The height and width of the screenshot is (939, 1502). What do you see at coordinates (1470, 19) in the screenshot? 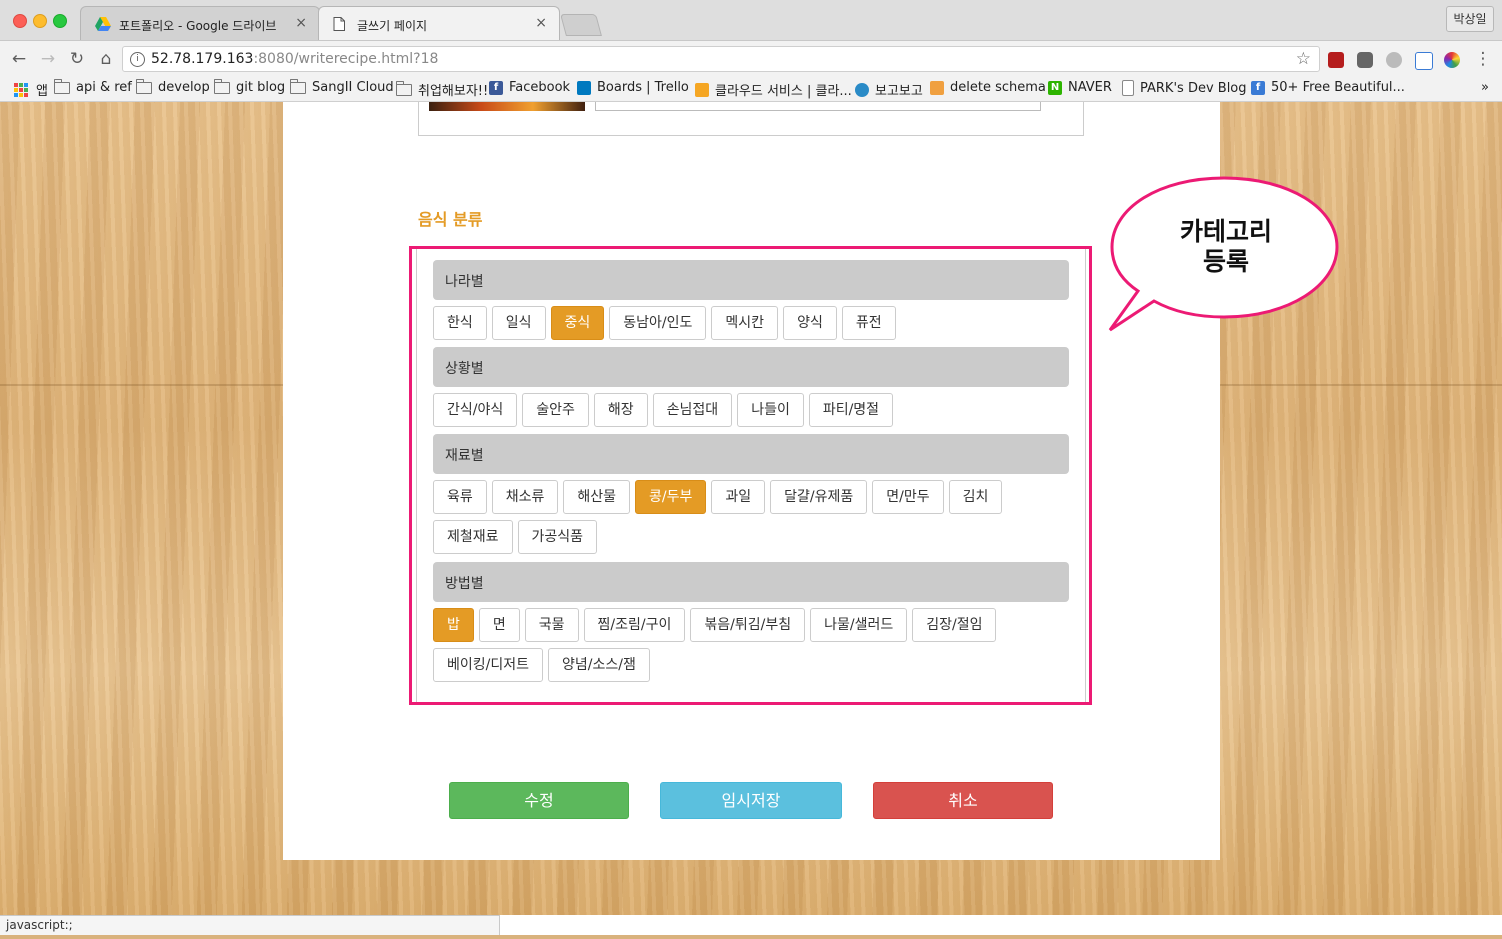
I see `profile-button: 박상일` at bounding box center [1470, 19].